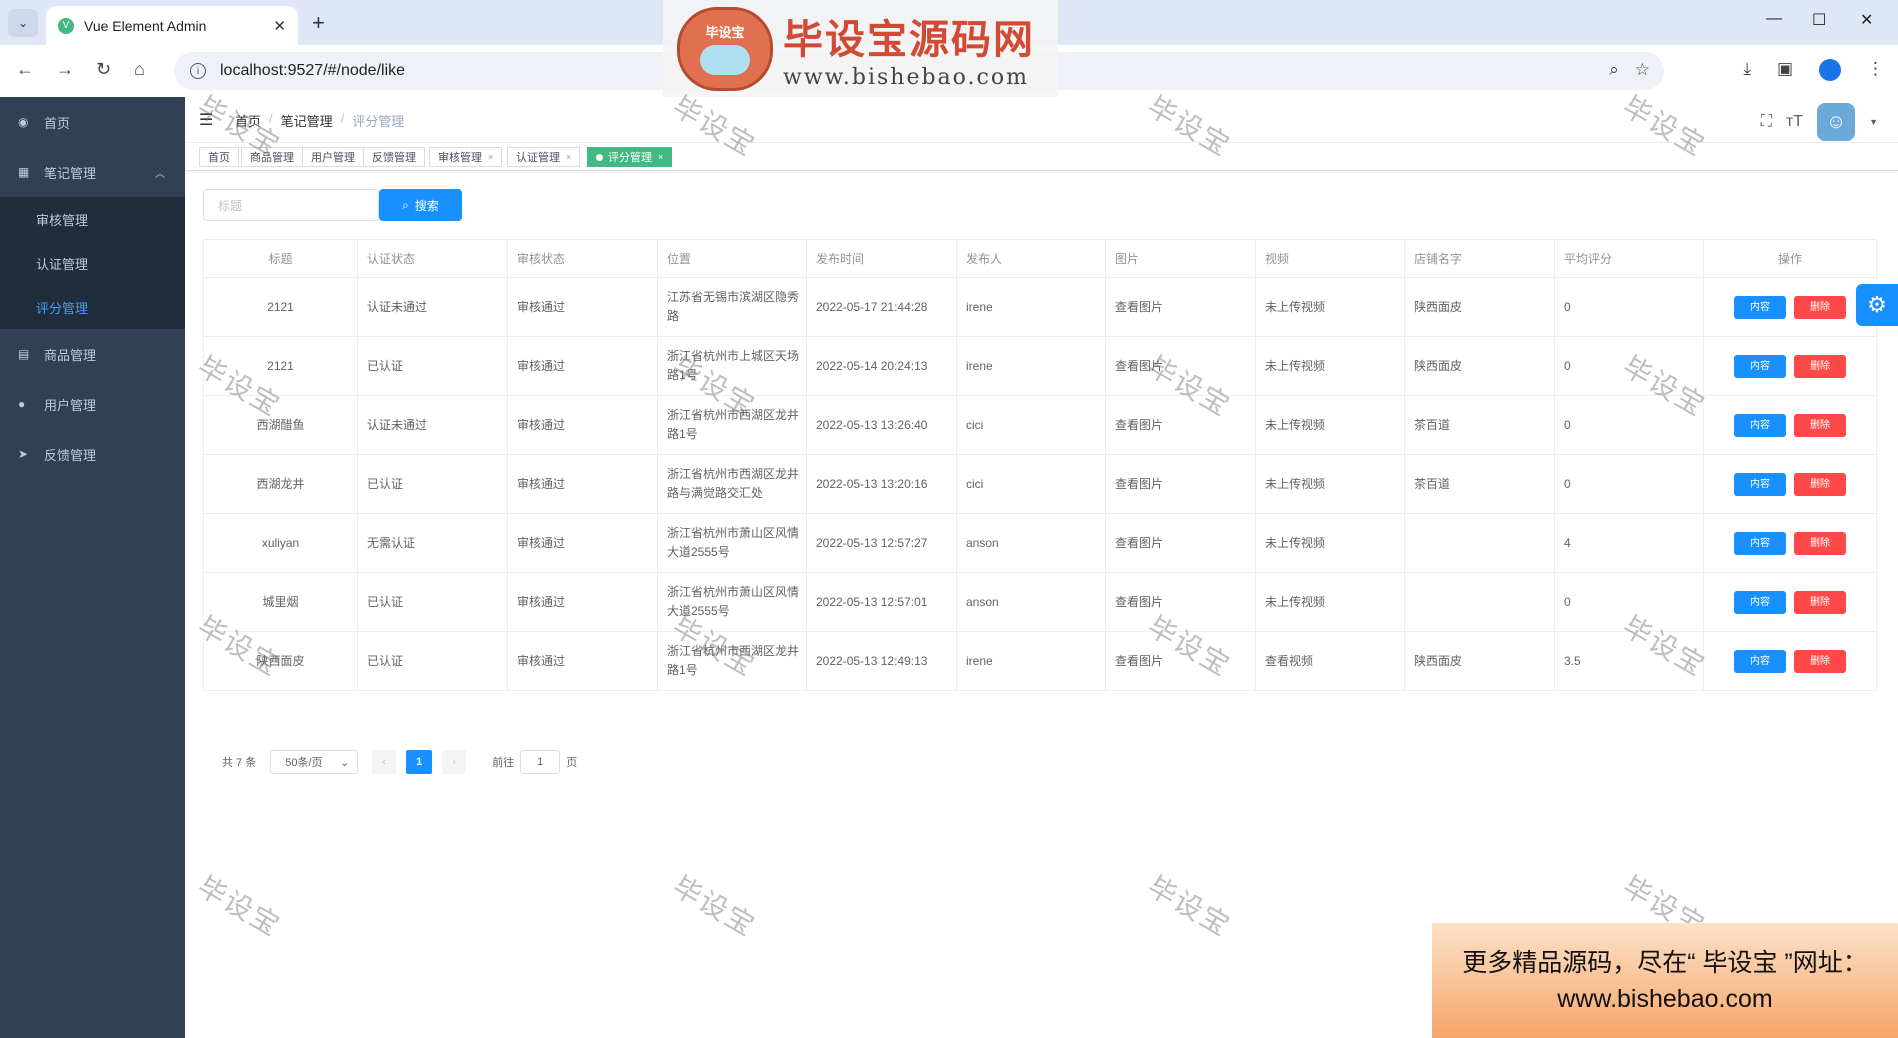 The height and width of the screenshot is (1038, 1898). I want to click on sidebar-item-feedback: ➤ 反馈管理, so click(92, 454).